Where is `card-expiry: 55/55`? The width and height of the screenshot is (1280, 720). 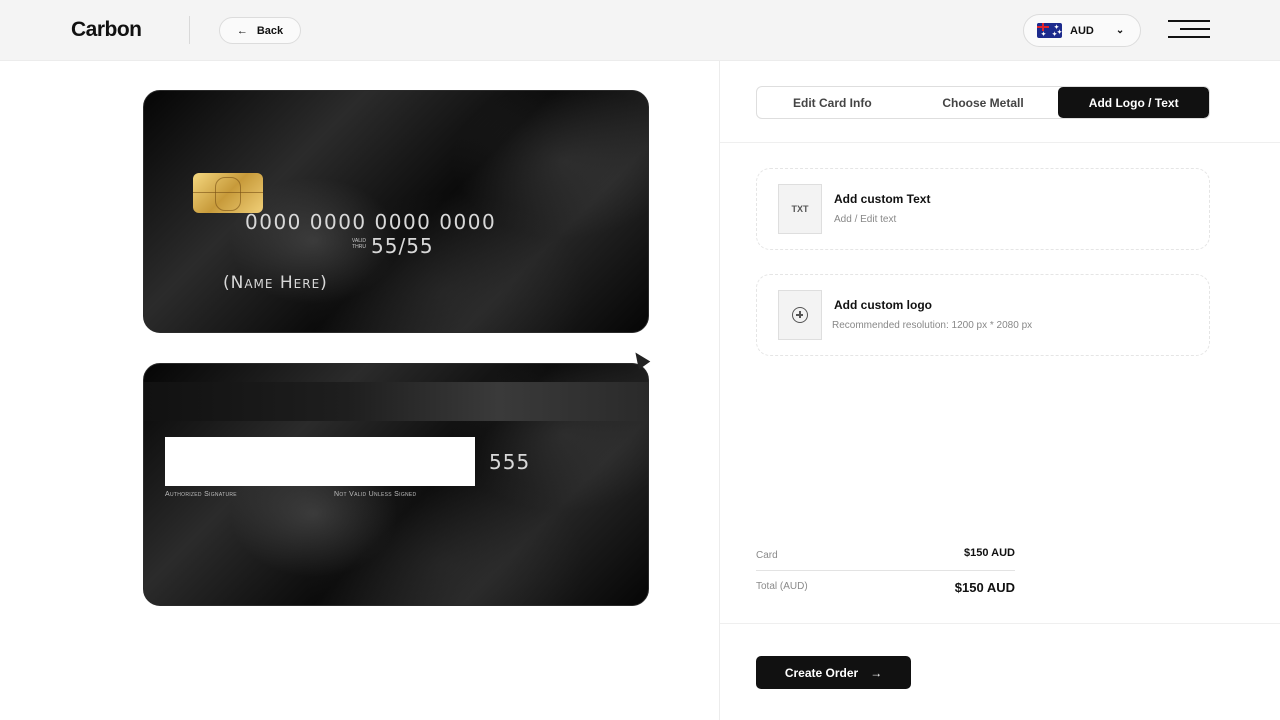
card-expiry: 55/55 is located at coordinates (402, 246).